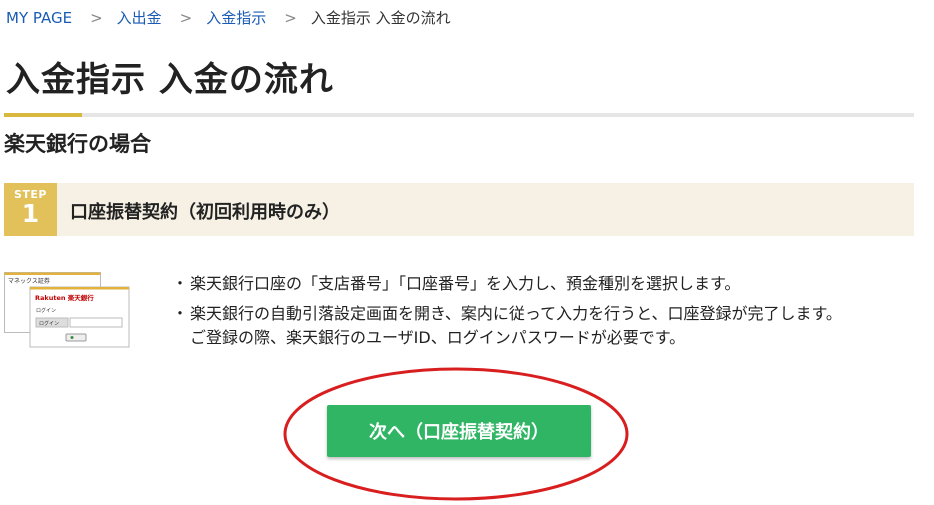  Describe the element at coordinates (49, 323) in the screenshot. I see `thumb-login-label: ログイン` at that location.